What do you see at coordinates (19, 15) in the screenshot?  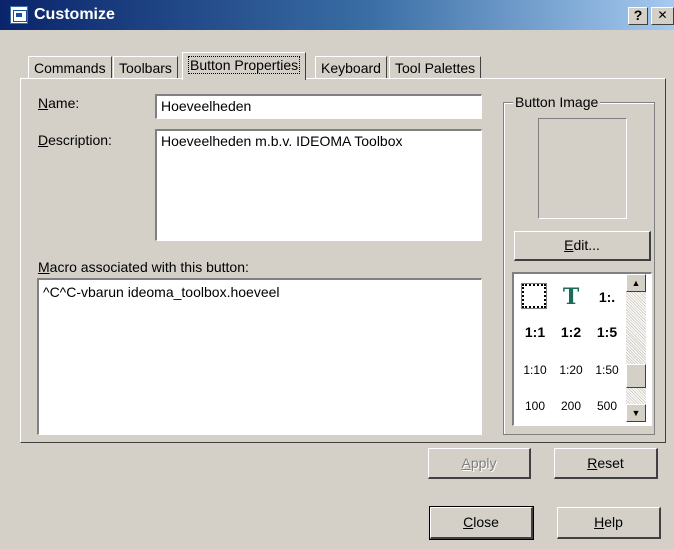 I see `app-icon` at bounding box center [19, 15].